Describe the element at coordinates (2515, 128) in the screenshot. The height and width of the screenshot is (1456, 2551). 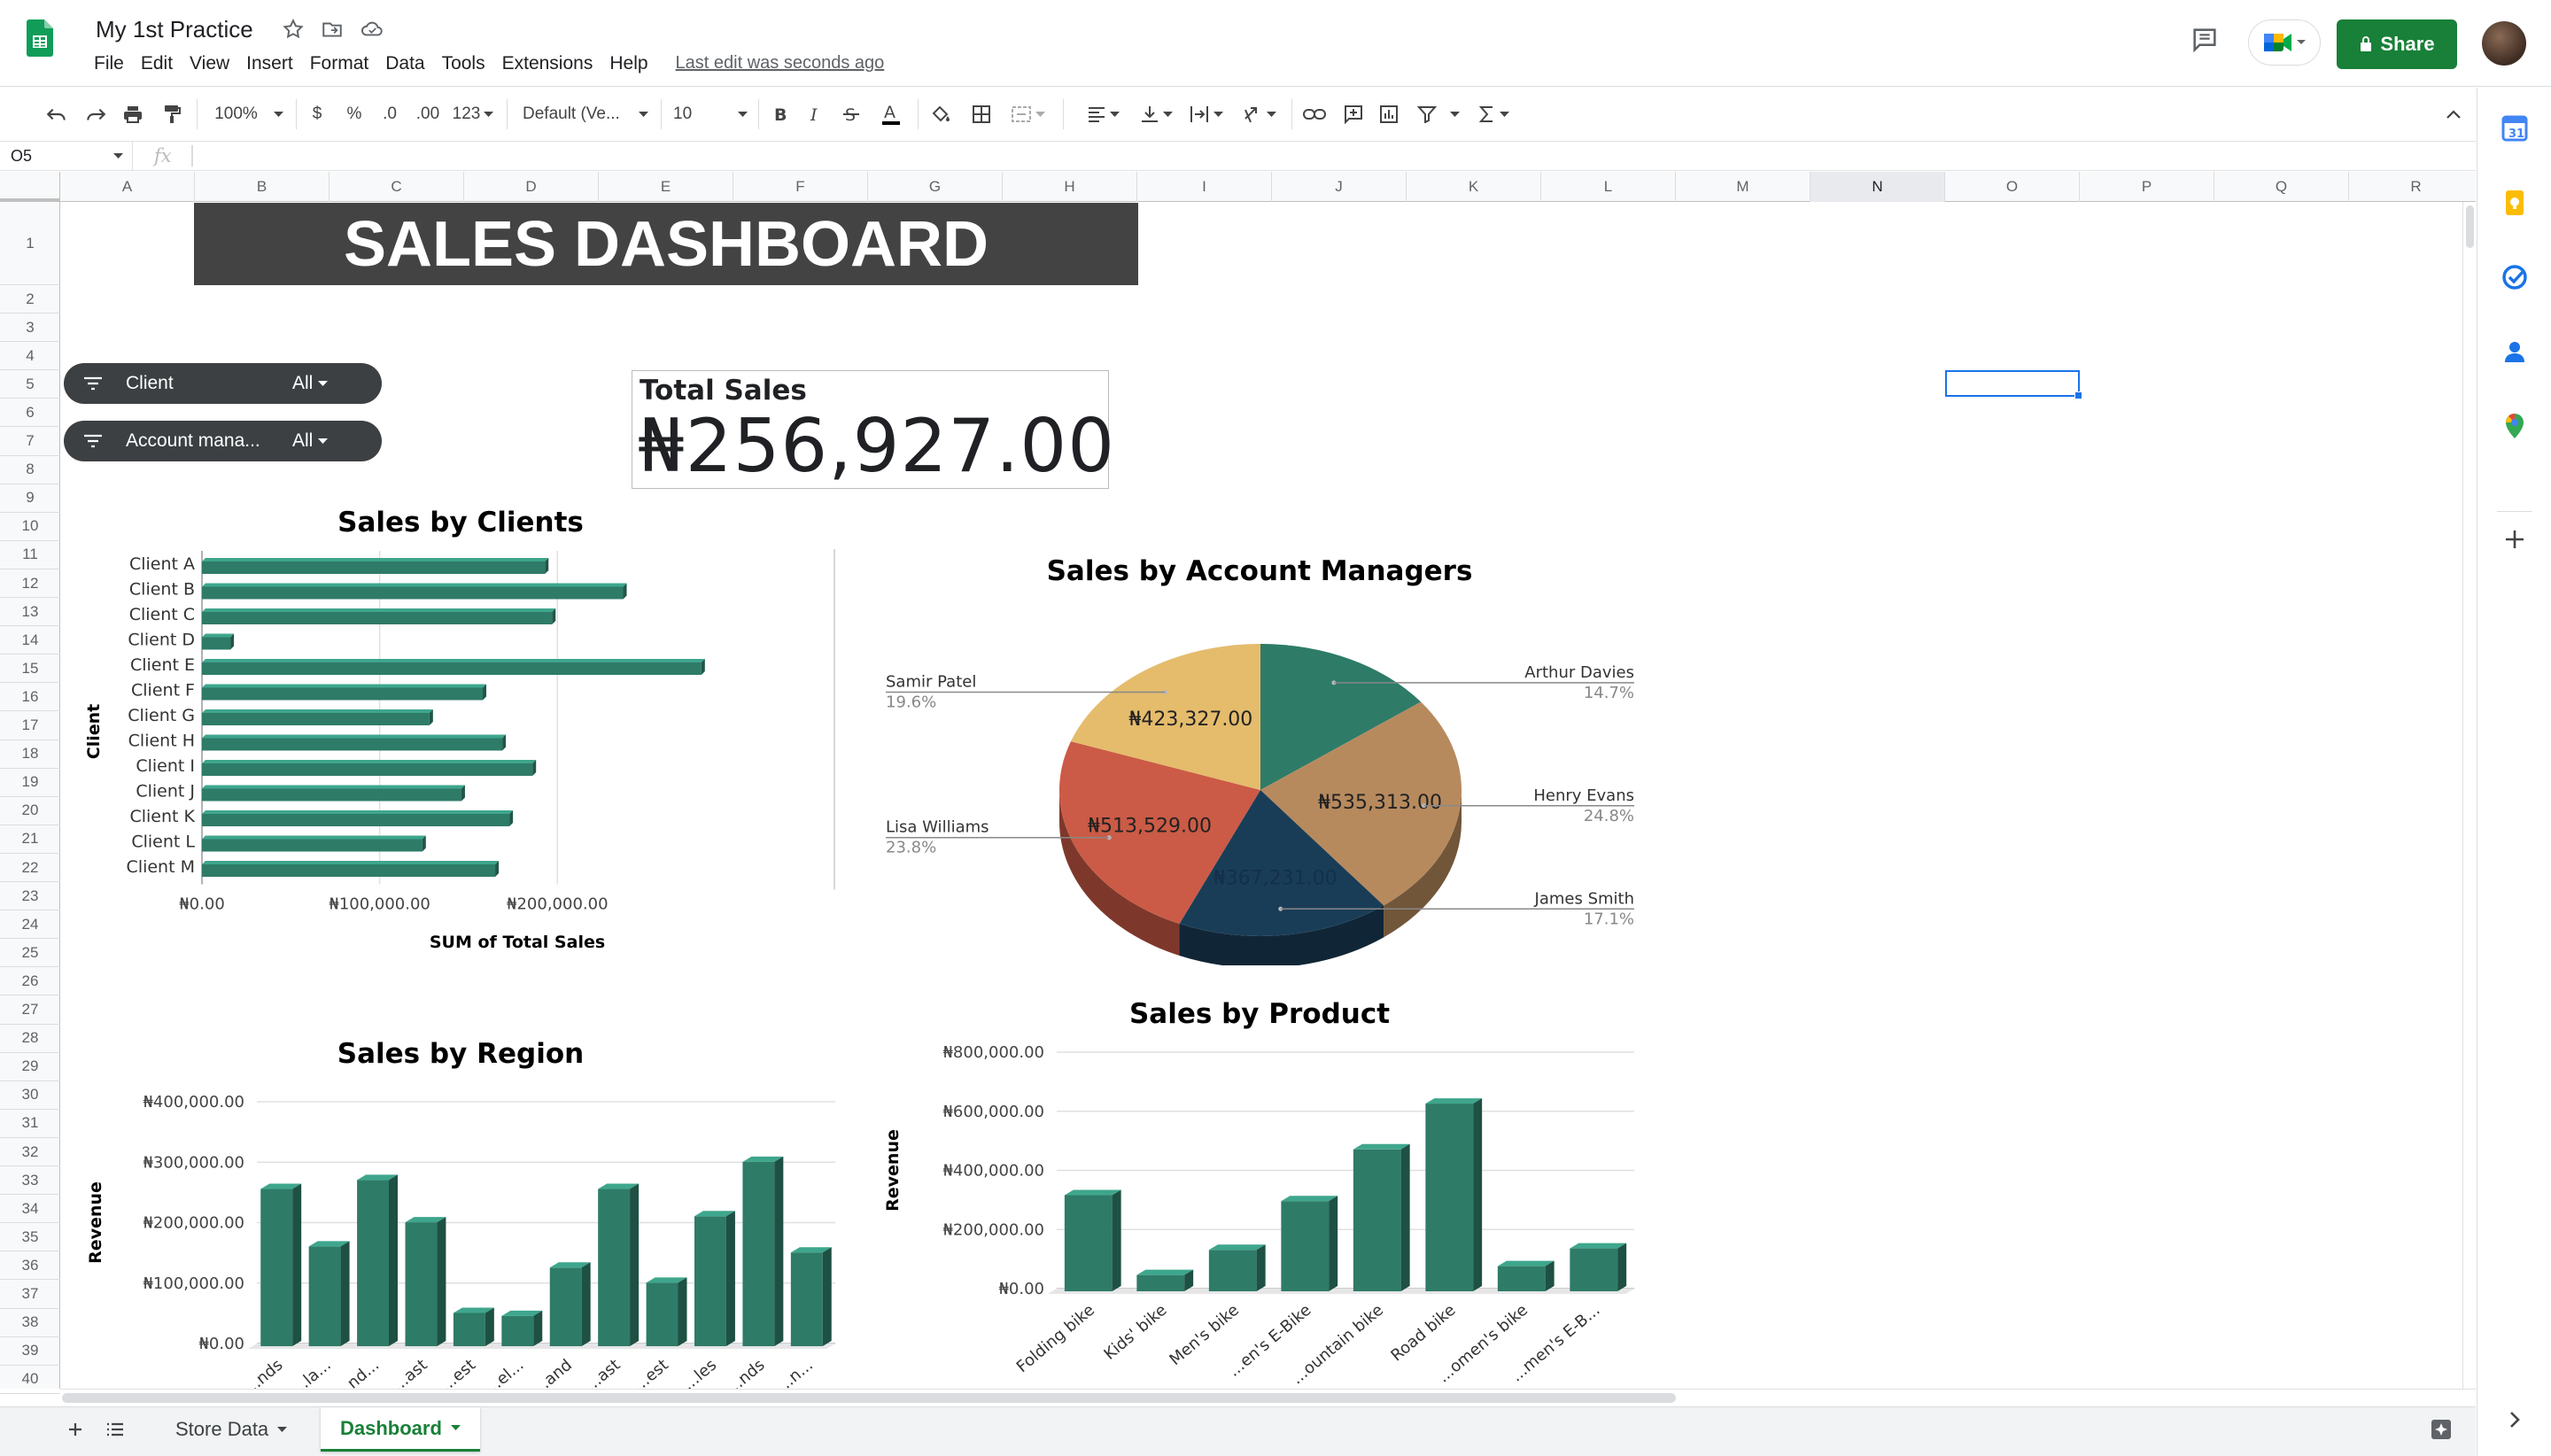
I see `calendar-icon: 31` at that location.